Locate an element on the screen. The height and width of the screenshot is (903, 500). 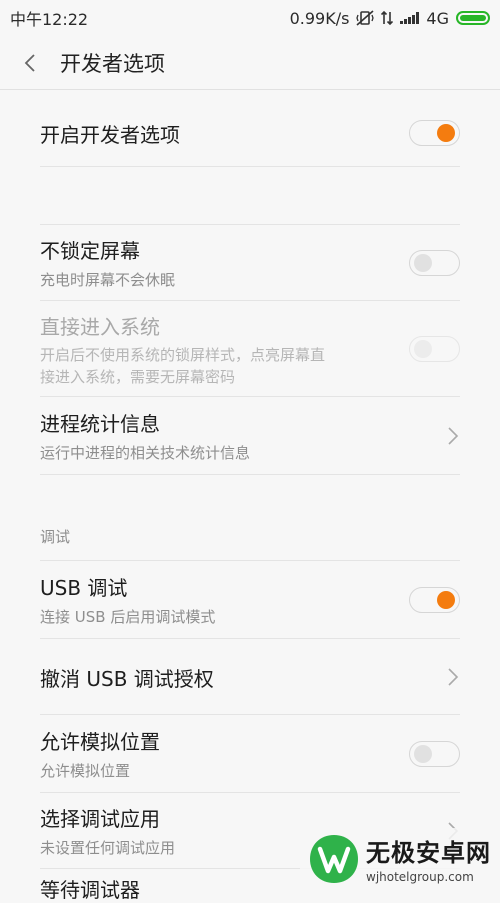
chevron-left-icon is located at coordinates (29, 62).